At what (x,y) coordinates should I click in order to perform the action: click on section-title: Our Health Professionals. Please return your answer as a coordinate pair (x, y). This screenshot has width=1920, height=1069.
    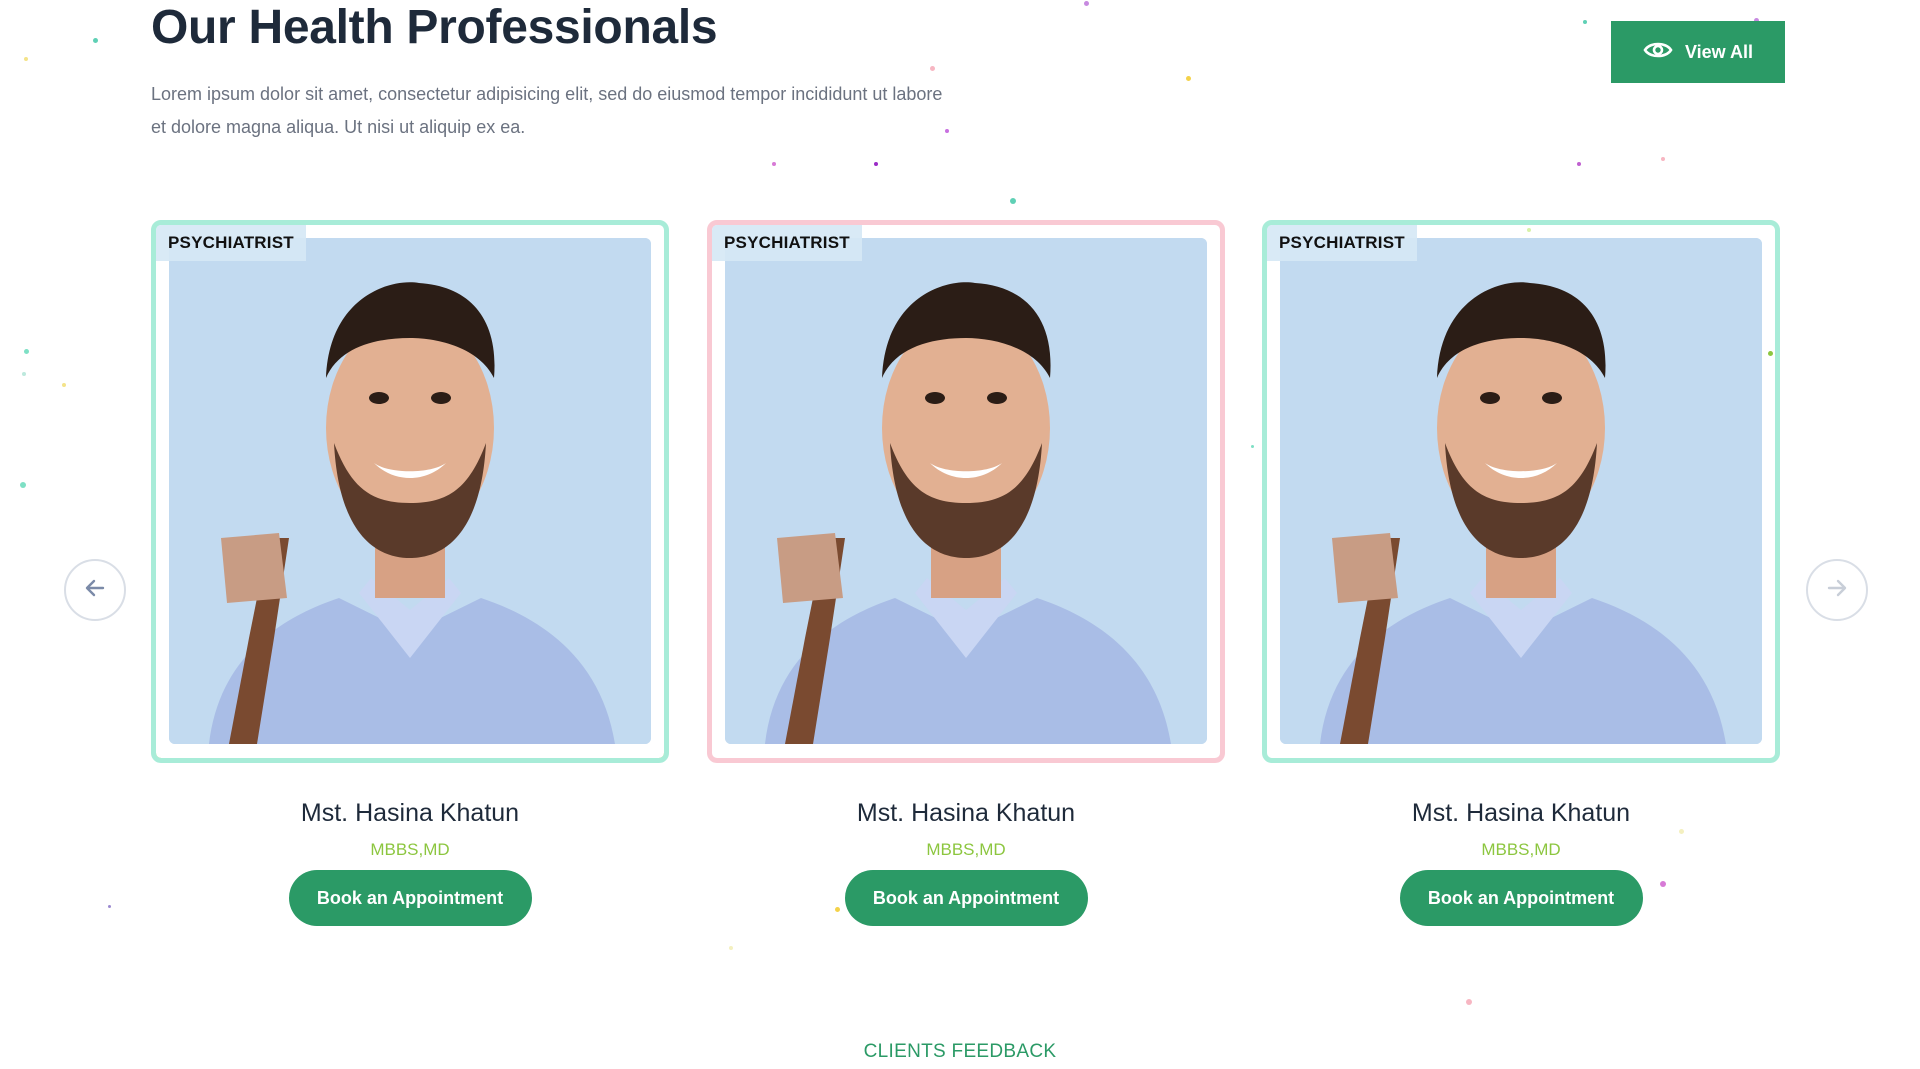
    Looking at the image, I should click on (434, 27).